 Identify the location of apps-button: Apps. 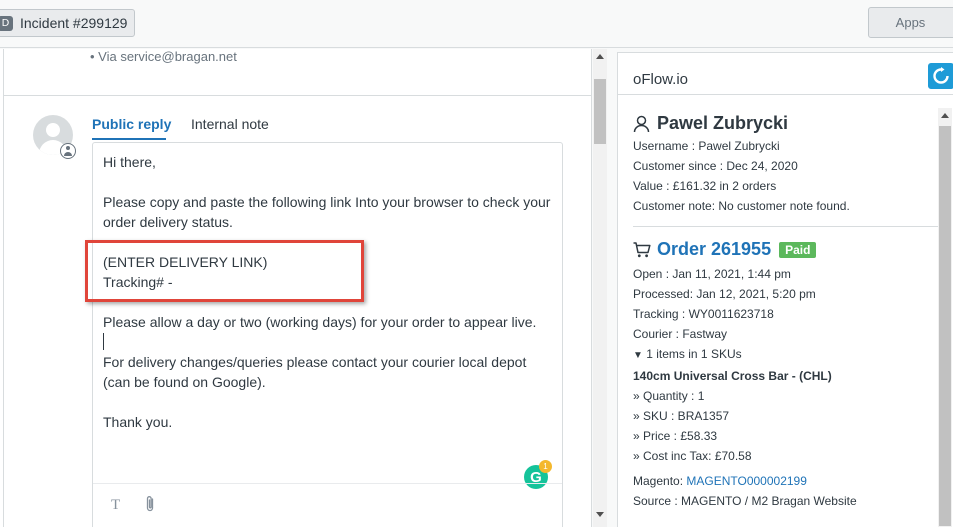
(910, 22).